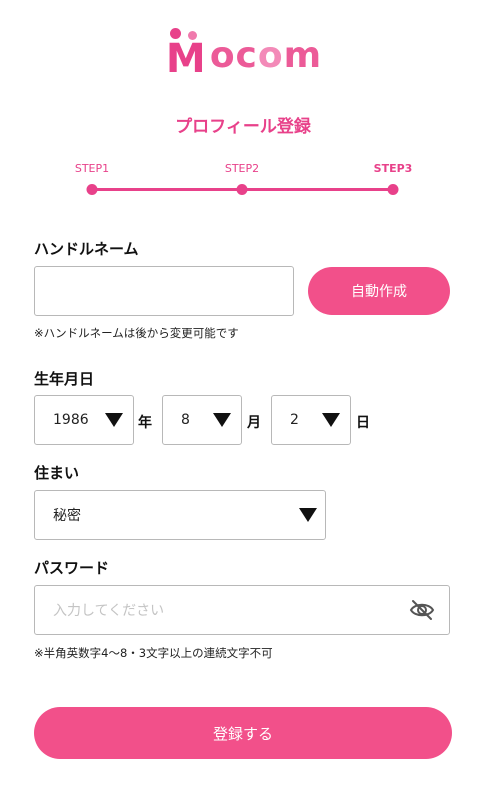  I want to click on logo-text: ocom, so click(266, 56).